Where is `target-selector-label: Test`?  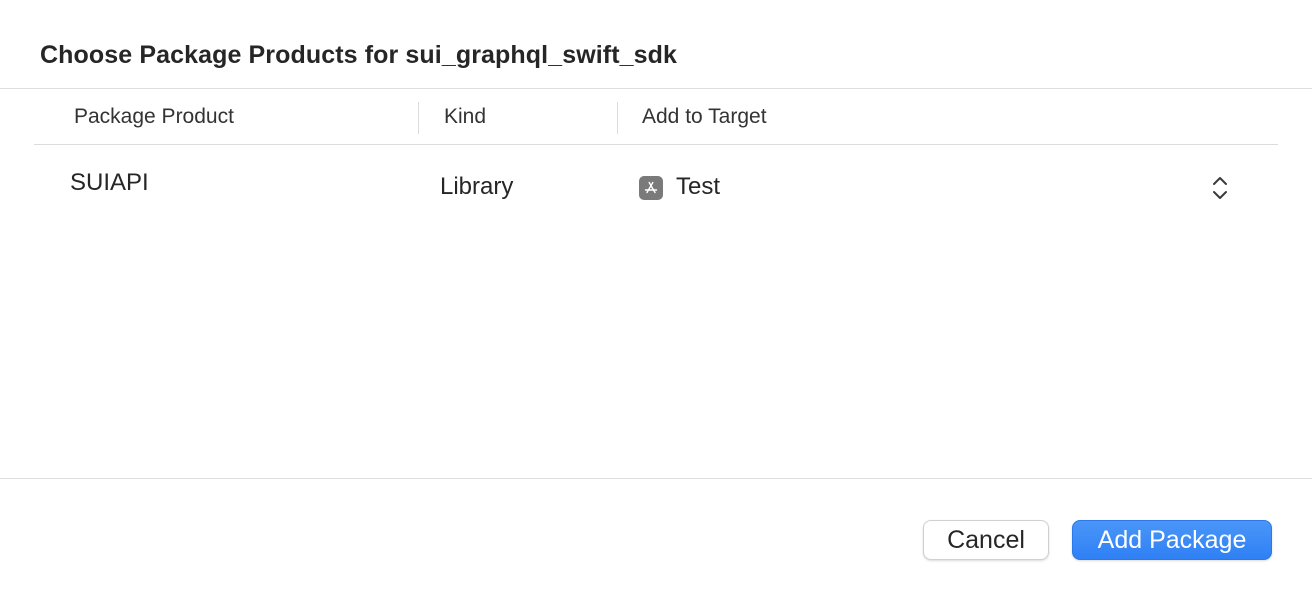 target-selector-label: Test is located at coordinates (698, 187).